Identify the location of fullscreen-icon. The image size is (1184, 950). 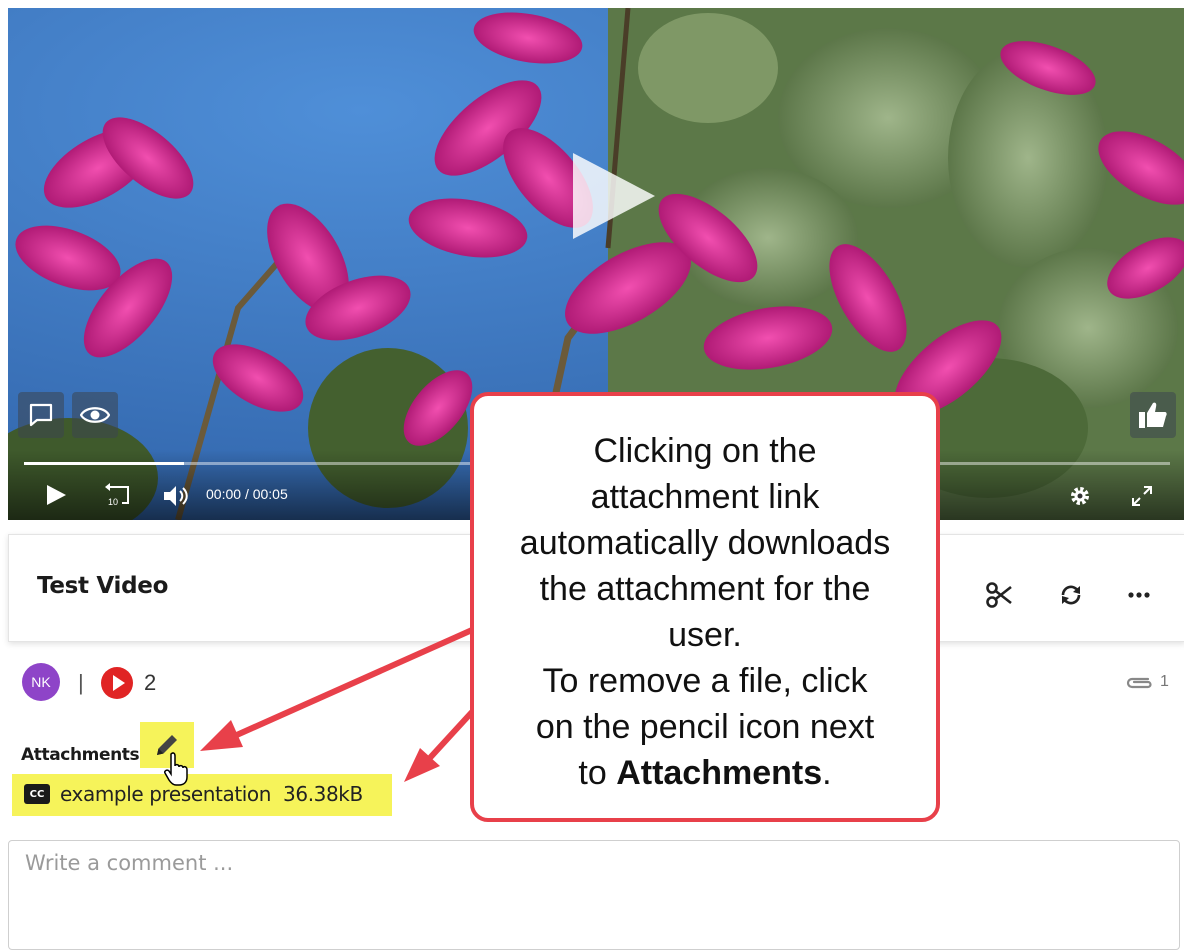
(1142, 496).